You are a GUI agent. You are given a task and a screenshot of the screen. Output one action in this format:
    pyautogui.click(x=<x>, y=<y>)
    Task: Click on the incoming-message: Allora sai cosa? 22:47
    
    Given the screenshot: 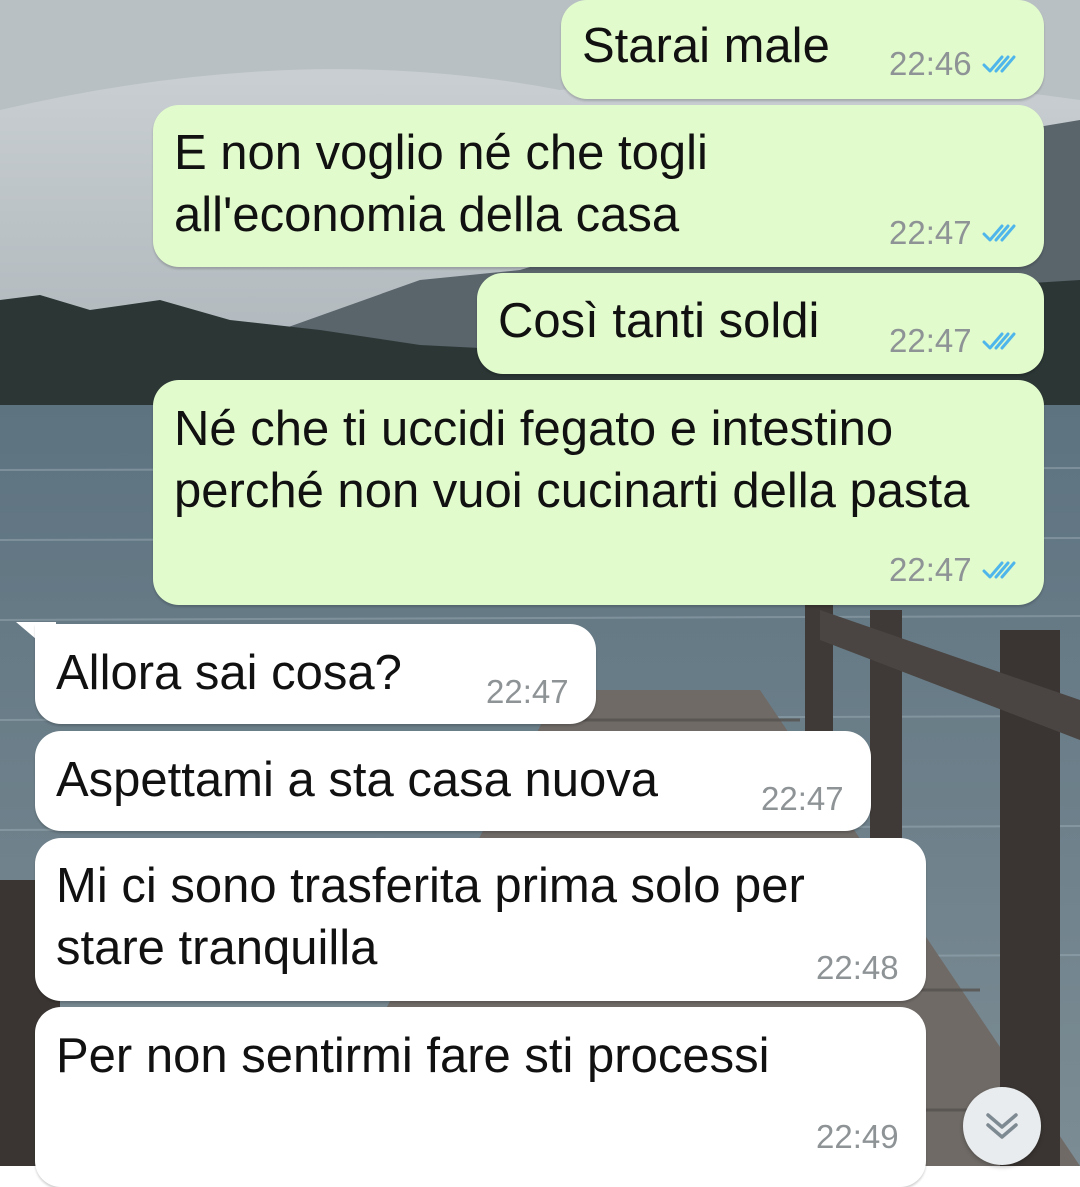 What is the action you would take?
    pyautogui.click(x=315, y=674)
    